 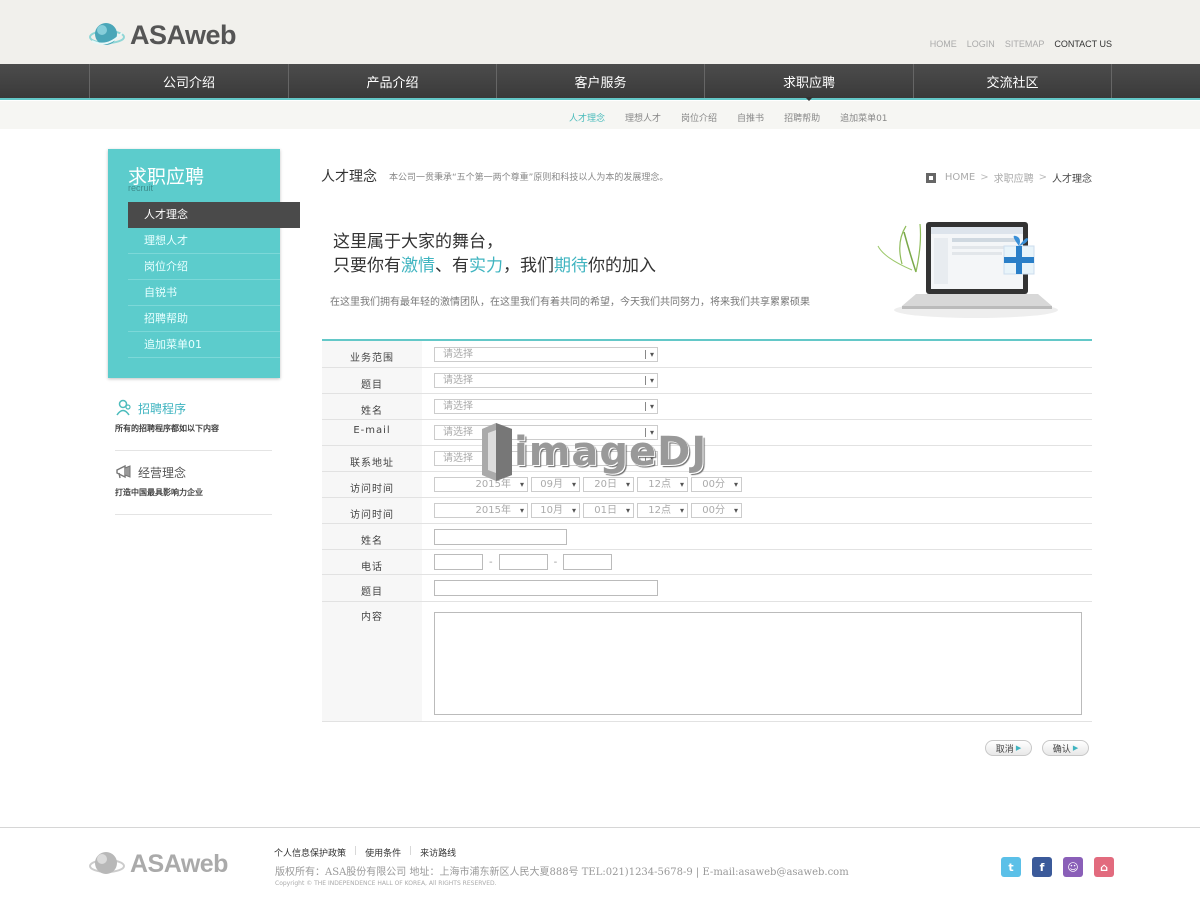 I want to click on chat-icon: ☺, so click(x=1073, y=867).